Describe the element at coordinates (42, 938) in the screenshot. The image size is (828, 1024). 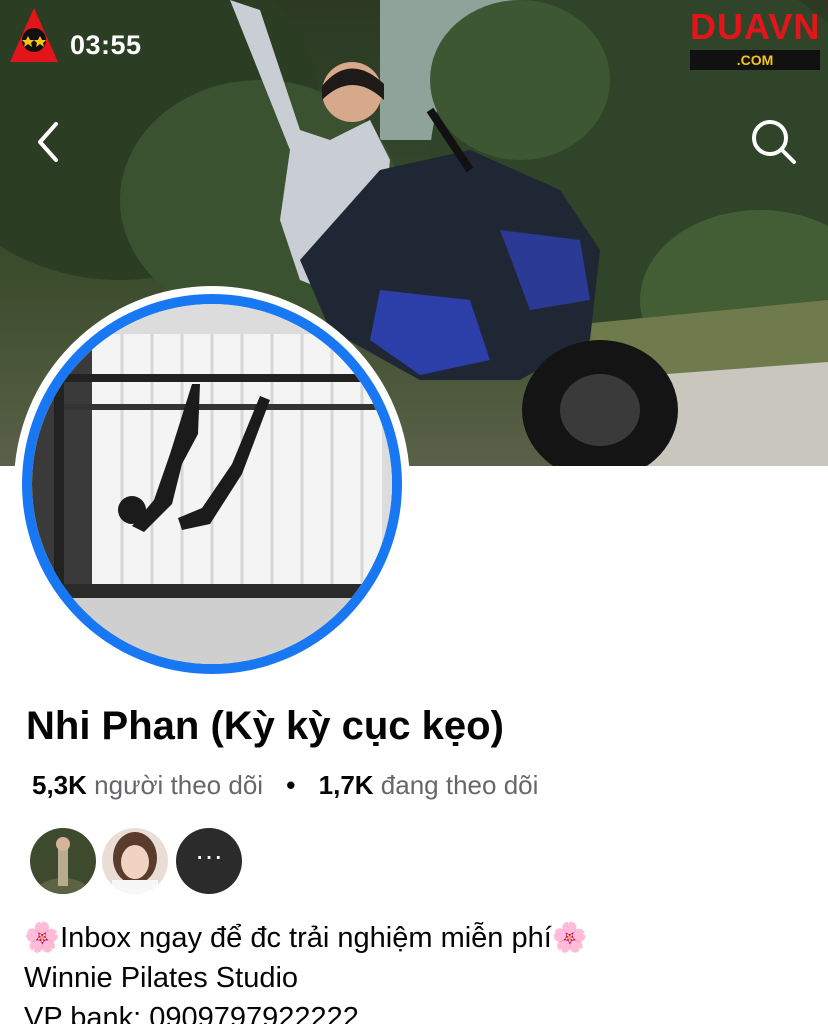
I see `flower-emoji-left: 🌸` at that location.